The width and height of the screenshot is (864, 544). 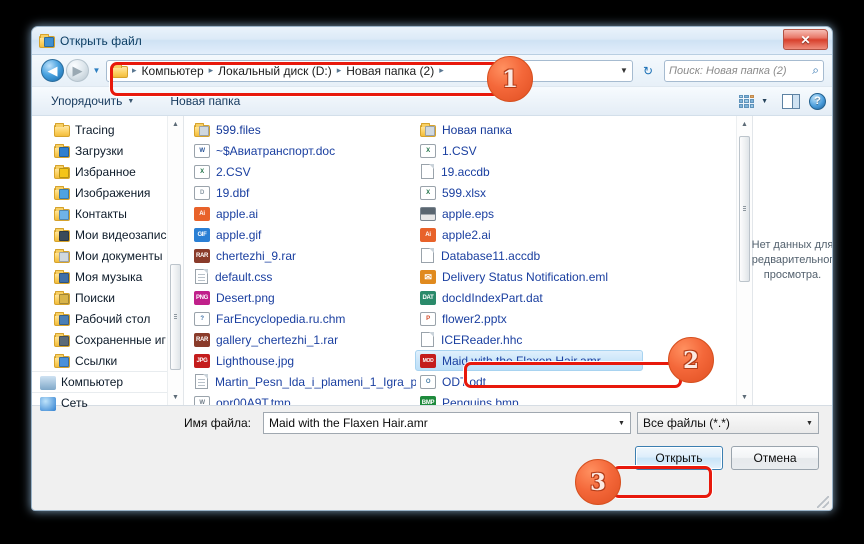 What do you see at coordinates (547, 213) in the screenshot?
I see `list-item: apple.eps` at bounding box center [547, 213].